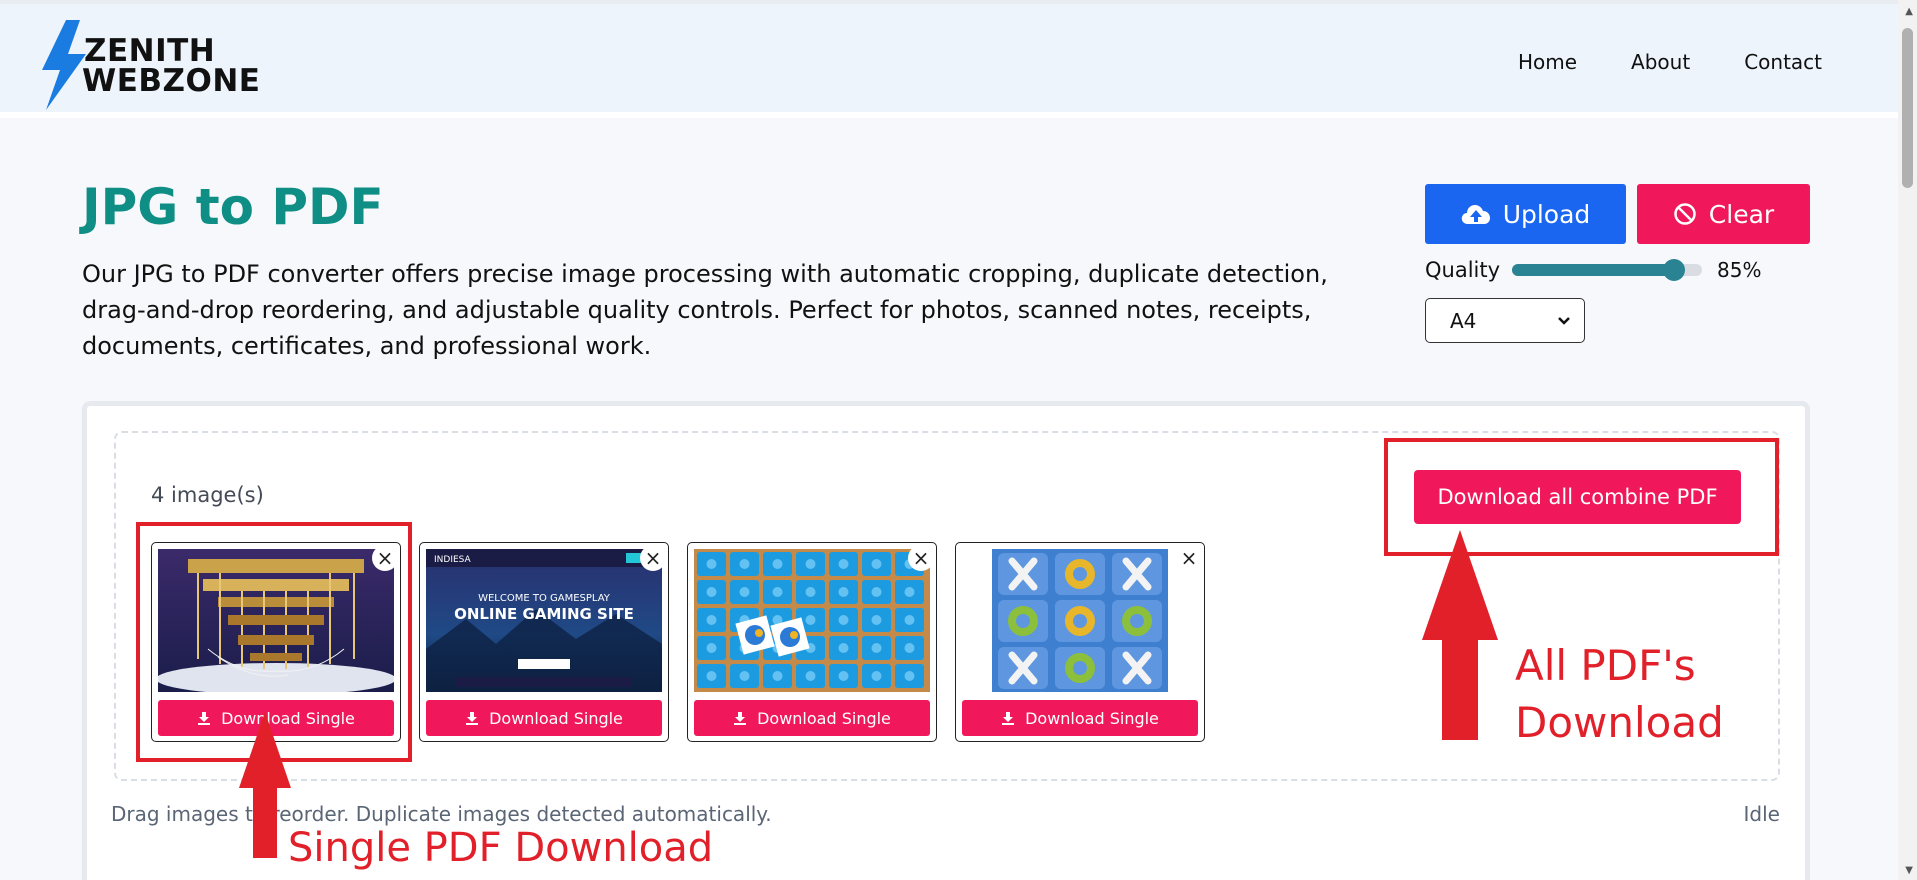 This screenshot has height=880, width=1917. I want to click on thumbnail-tic-tac-toe, so click(1080, 620).